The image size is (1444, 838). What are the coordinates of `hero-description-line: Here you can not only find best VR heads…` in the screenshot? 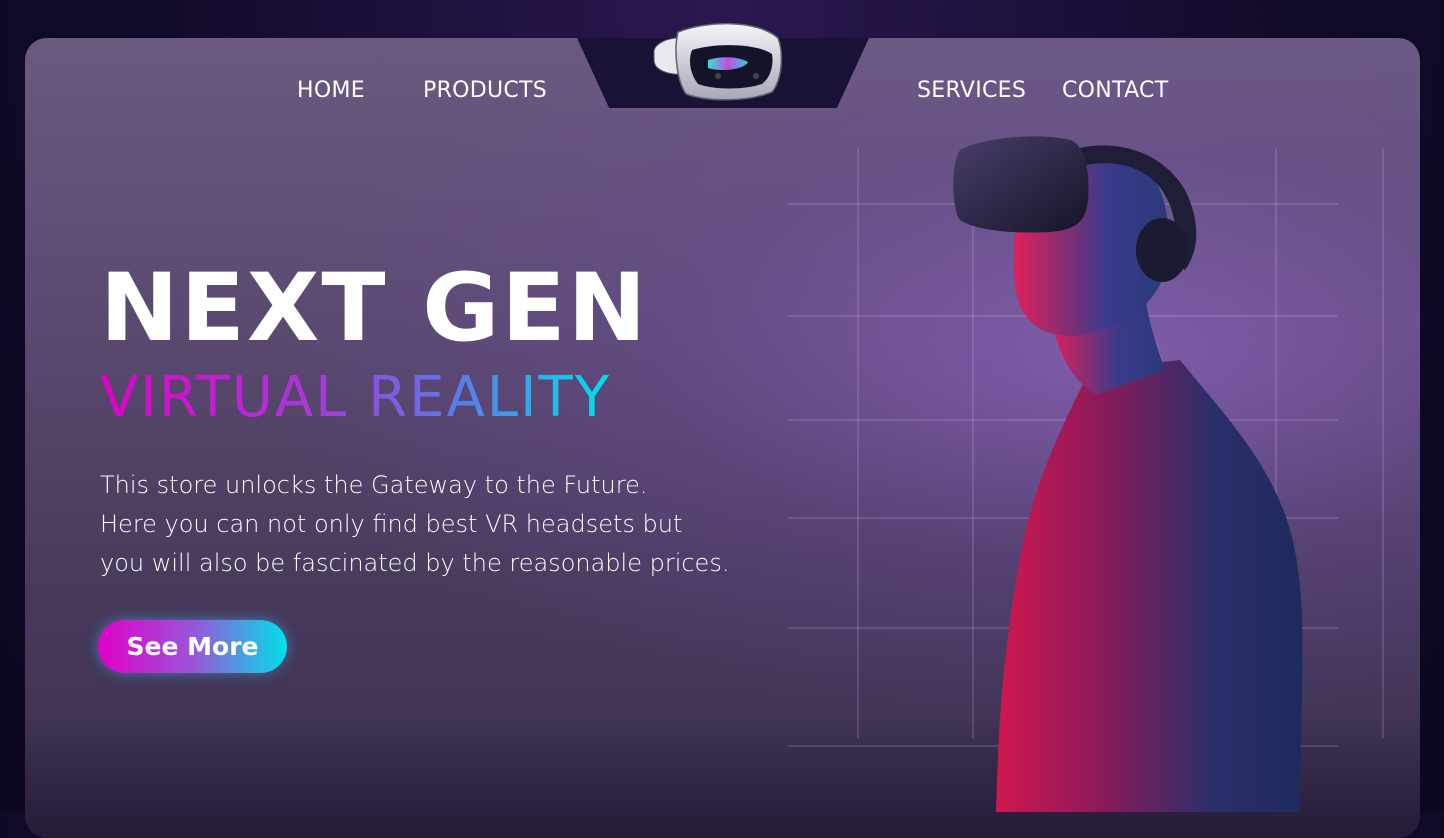 It's located at (391, 524).